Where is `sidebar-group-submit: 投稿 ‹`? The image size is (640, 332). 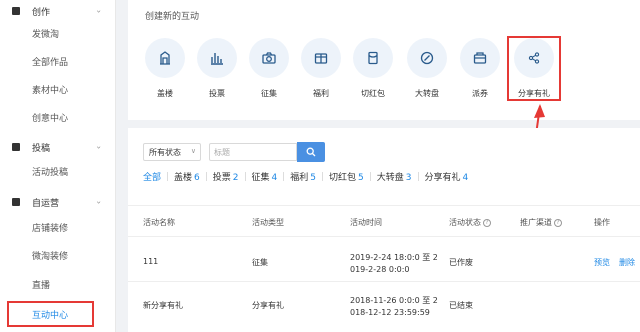
sidebar-group-submit: 投稿 ‹ is located at coordinates (58, 147).